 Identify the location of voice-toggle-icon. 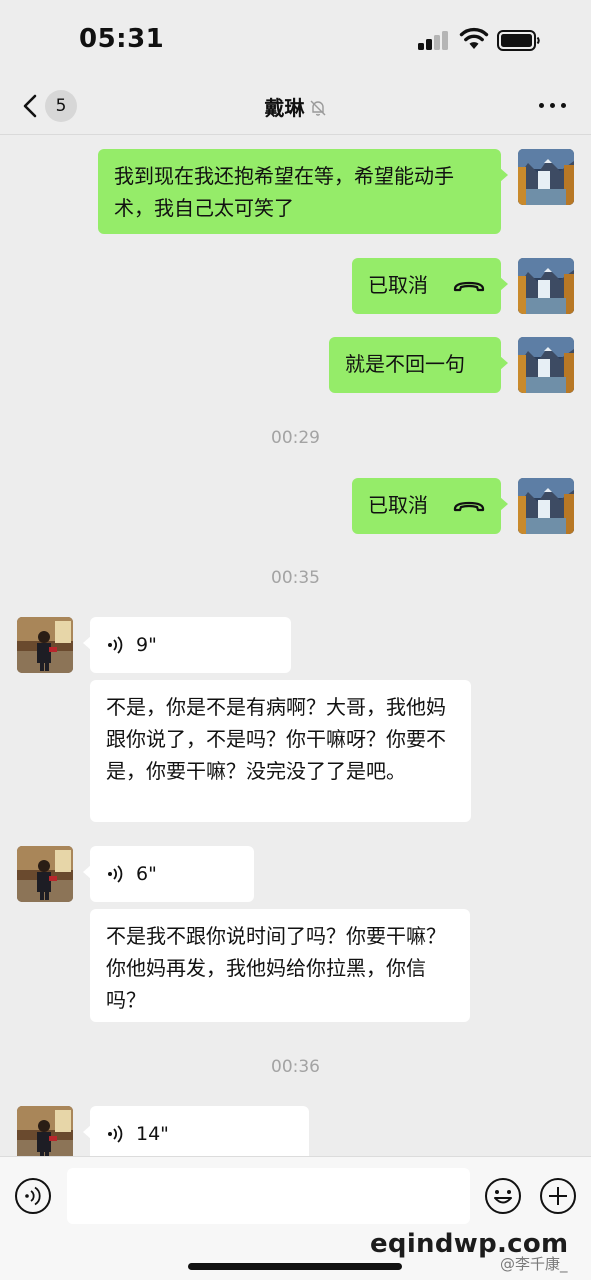
(33, 1196).